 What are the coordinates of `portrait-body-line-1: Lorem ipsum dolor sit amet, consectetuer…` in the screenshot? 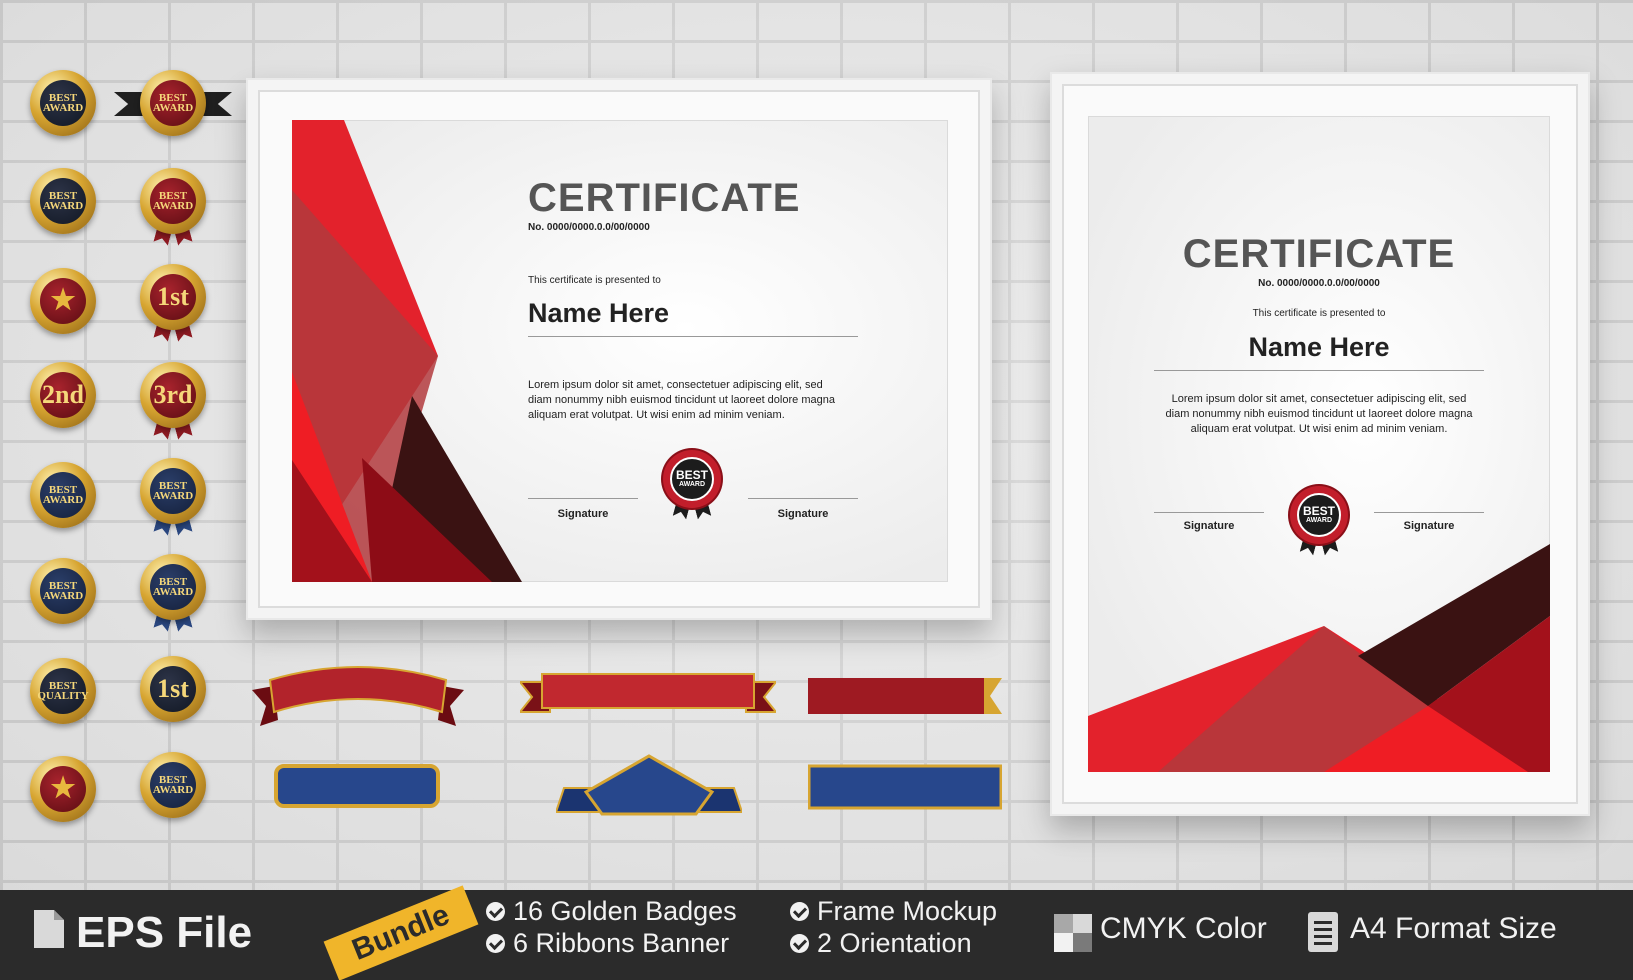 It's located at (1319, 399).